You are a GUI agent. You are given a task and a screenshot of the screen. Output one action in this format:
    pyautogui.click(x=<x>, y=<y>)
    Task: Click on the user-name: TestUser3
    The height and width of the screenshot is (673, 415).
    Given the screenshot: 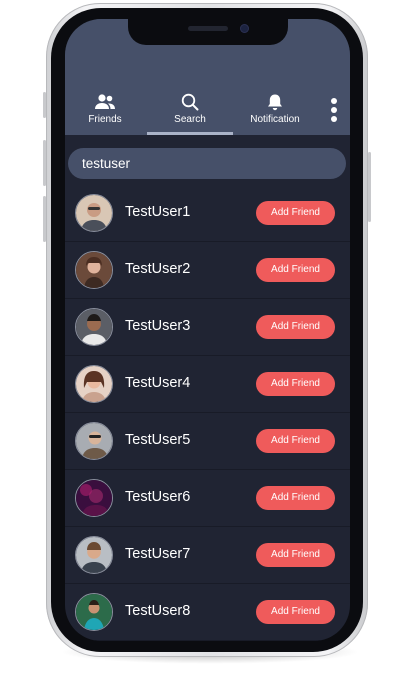 What is the action you would take?
    pyautogui.click(x=158, y=326)
    